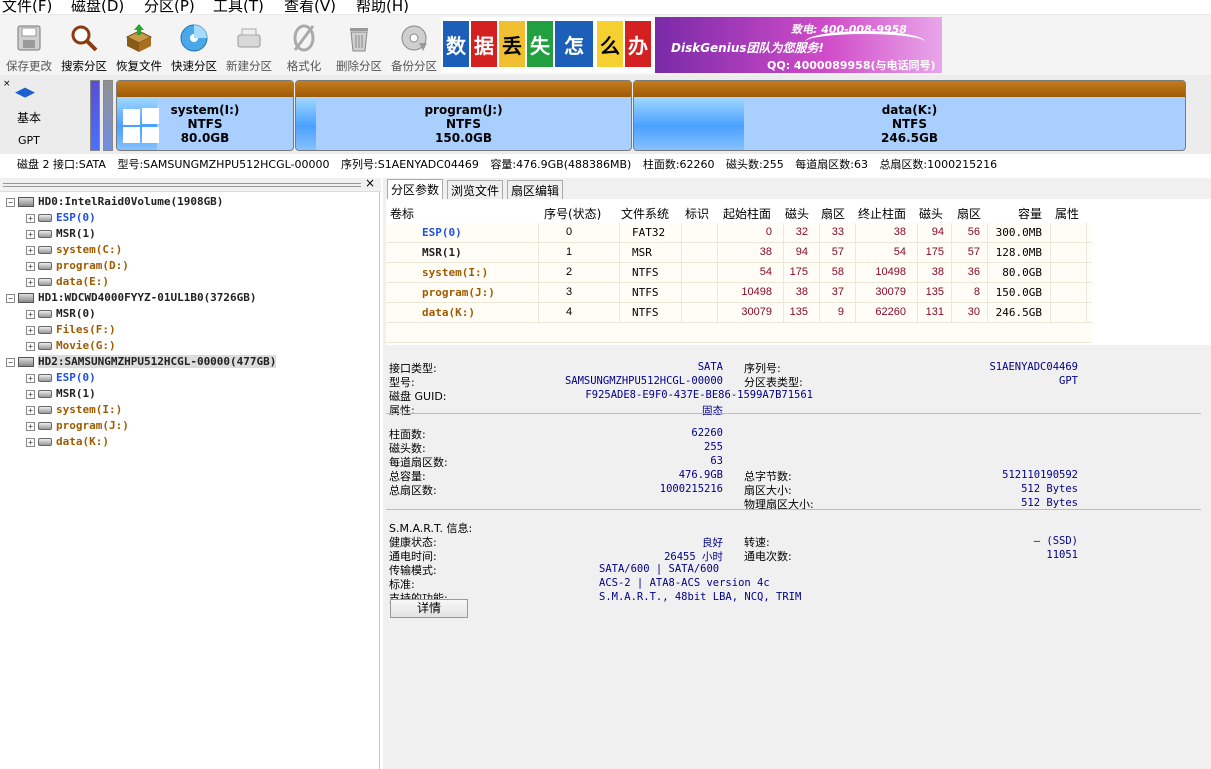  Describe the element at coordinates (29, 46) in the screenshot. I see `save-changes-button: 保存更改` at that location.